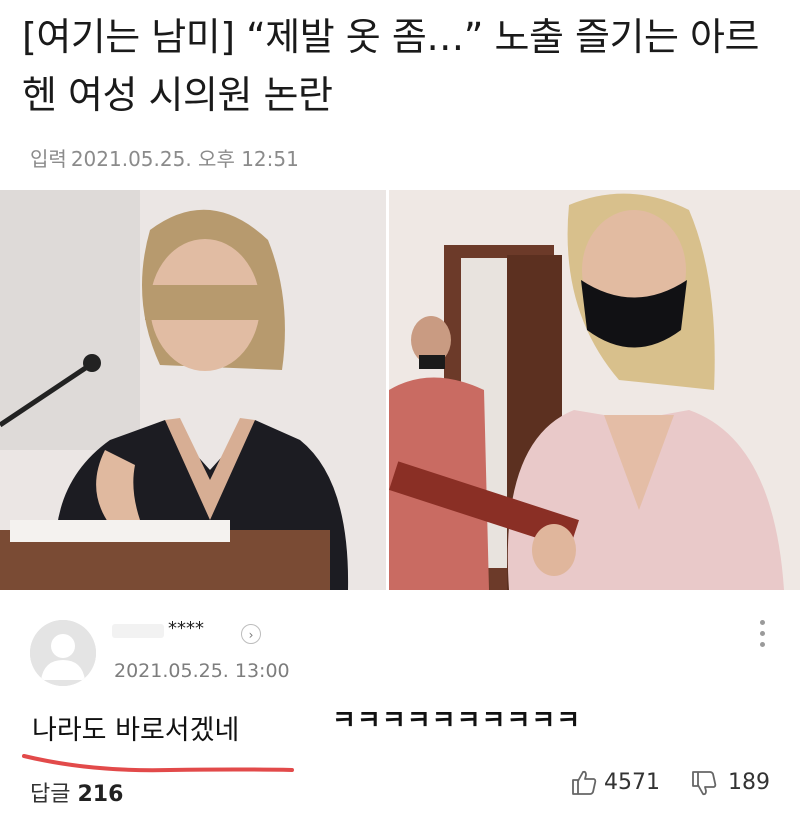  What do you see at coordinates (100, 794) in the screenshot?
I see `replies-count: 216` at bounding box center [100, 794].